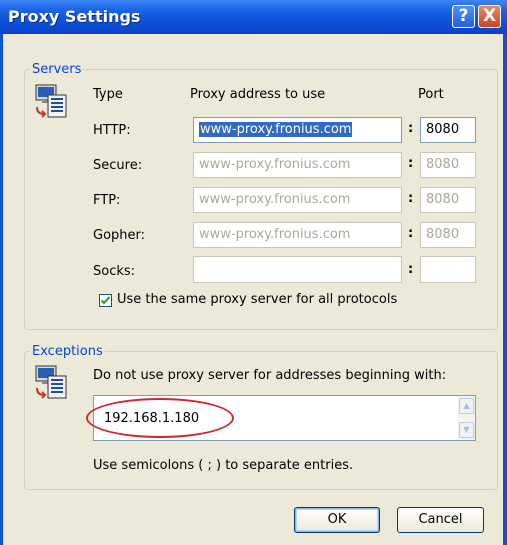 The image size is (507, 545). I want to click on type-header: Type, so click(108, 94).